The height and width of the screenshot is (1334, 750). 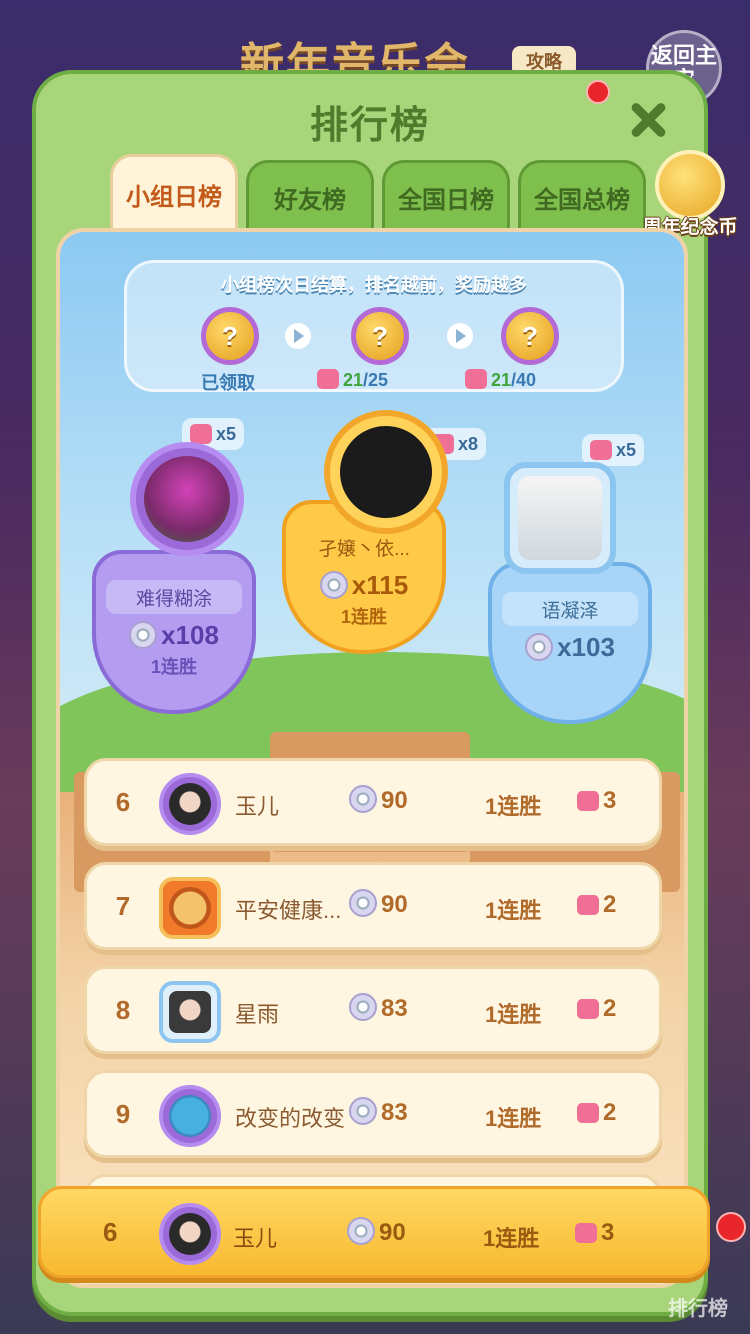 I want to click on my-pieces: 3, so click(x=594, y=1233).